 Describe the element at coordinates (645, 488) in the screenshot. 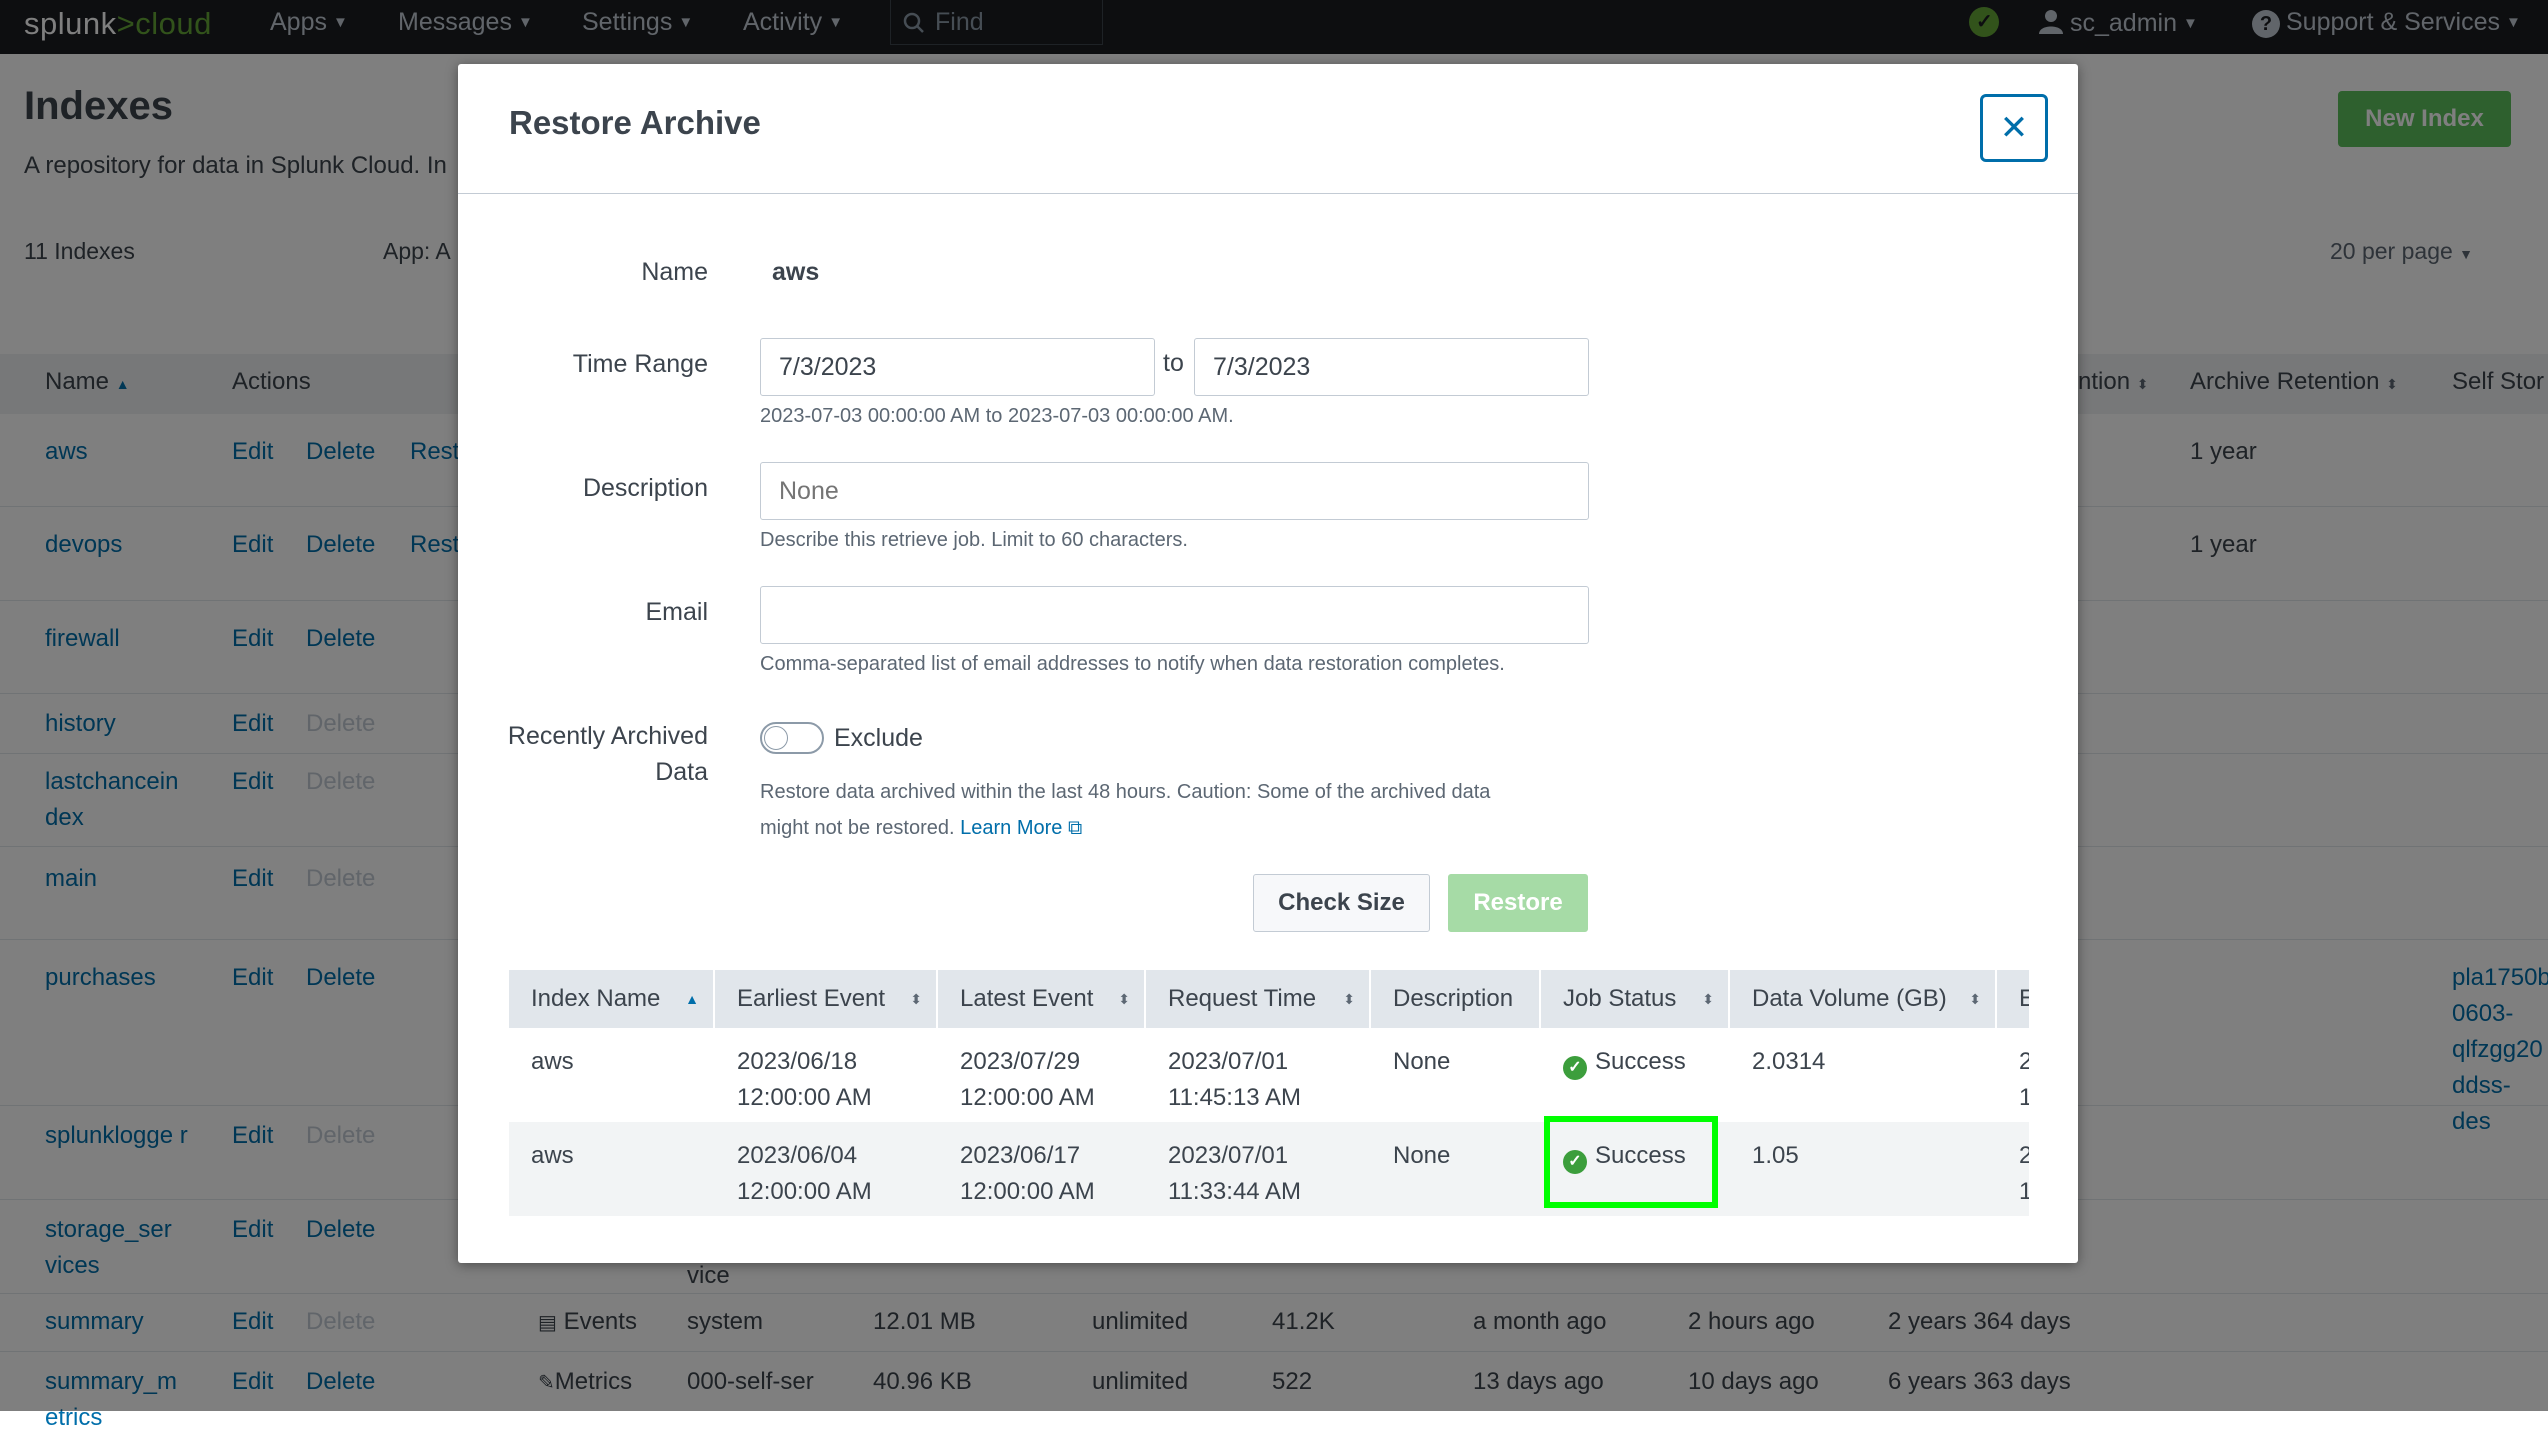

I see `description-label: Description` at that location.